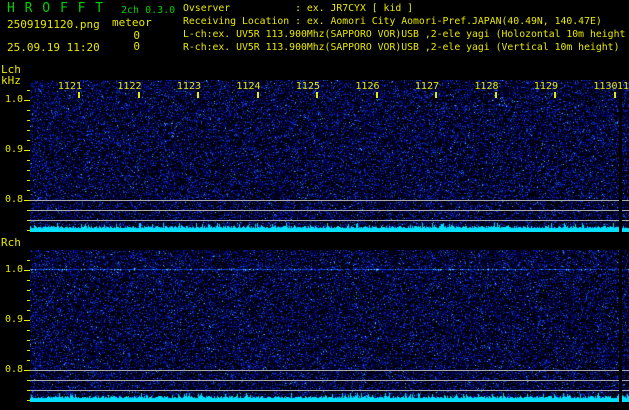  I want to click on app-title: H R O F F T, so click(56, 8).